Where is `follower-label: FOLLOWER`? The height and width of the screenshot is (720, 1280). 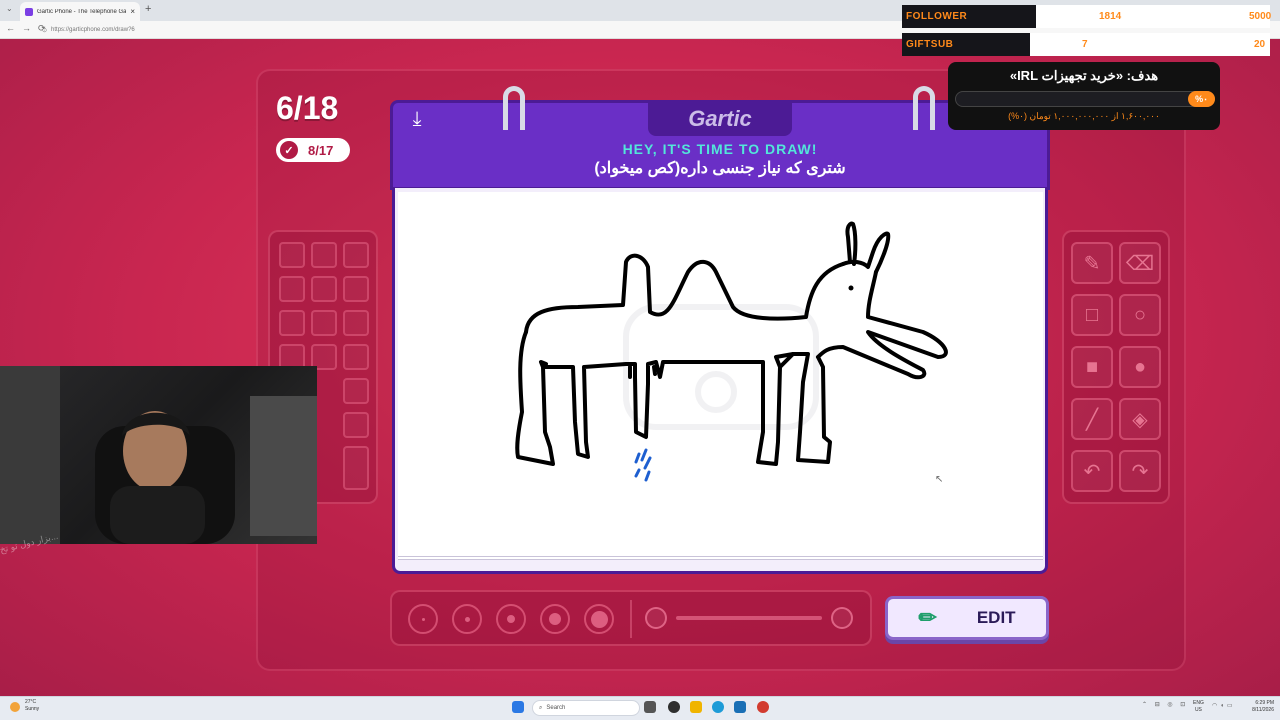
follower-label: FOLLOWER is located at coordinates (969, 16).